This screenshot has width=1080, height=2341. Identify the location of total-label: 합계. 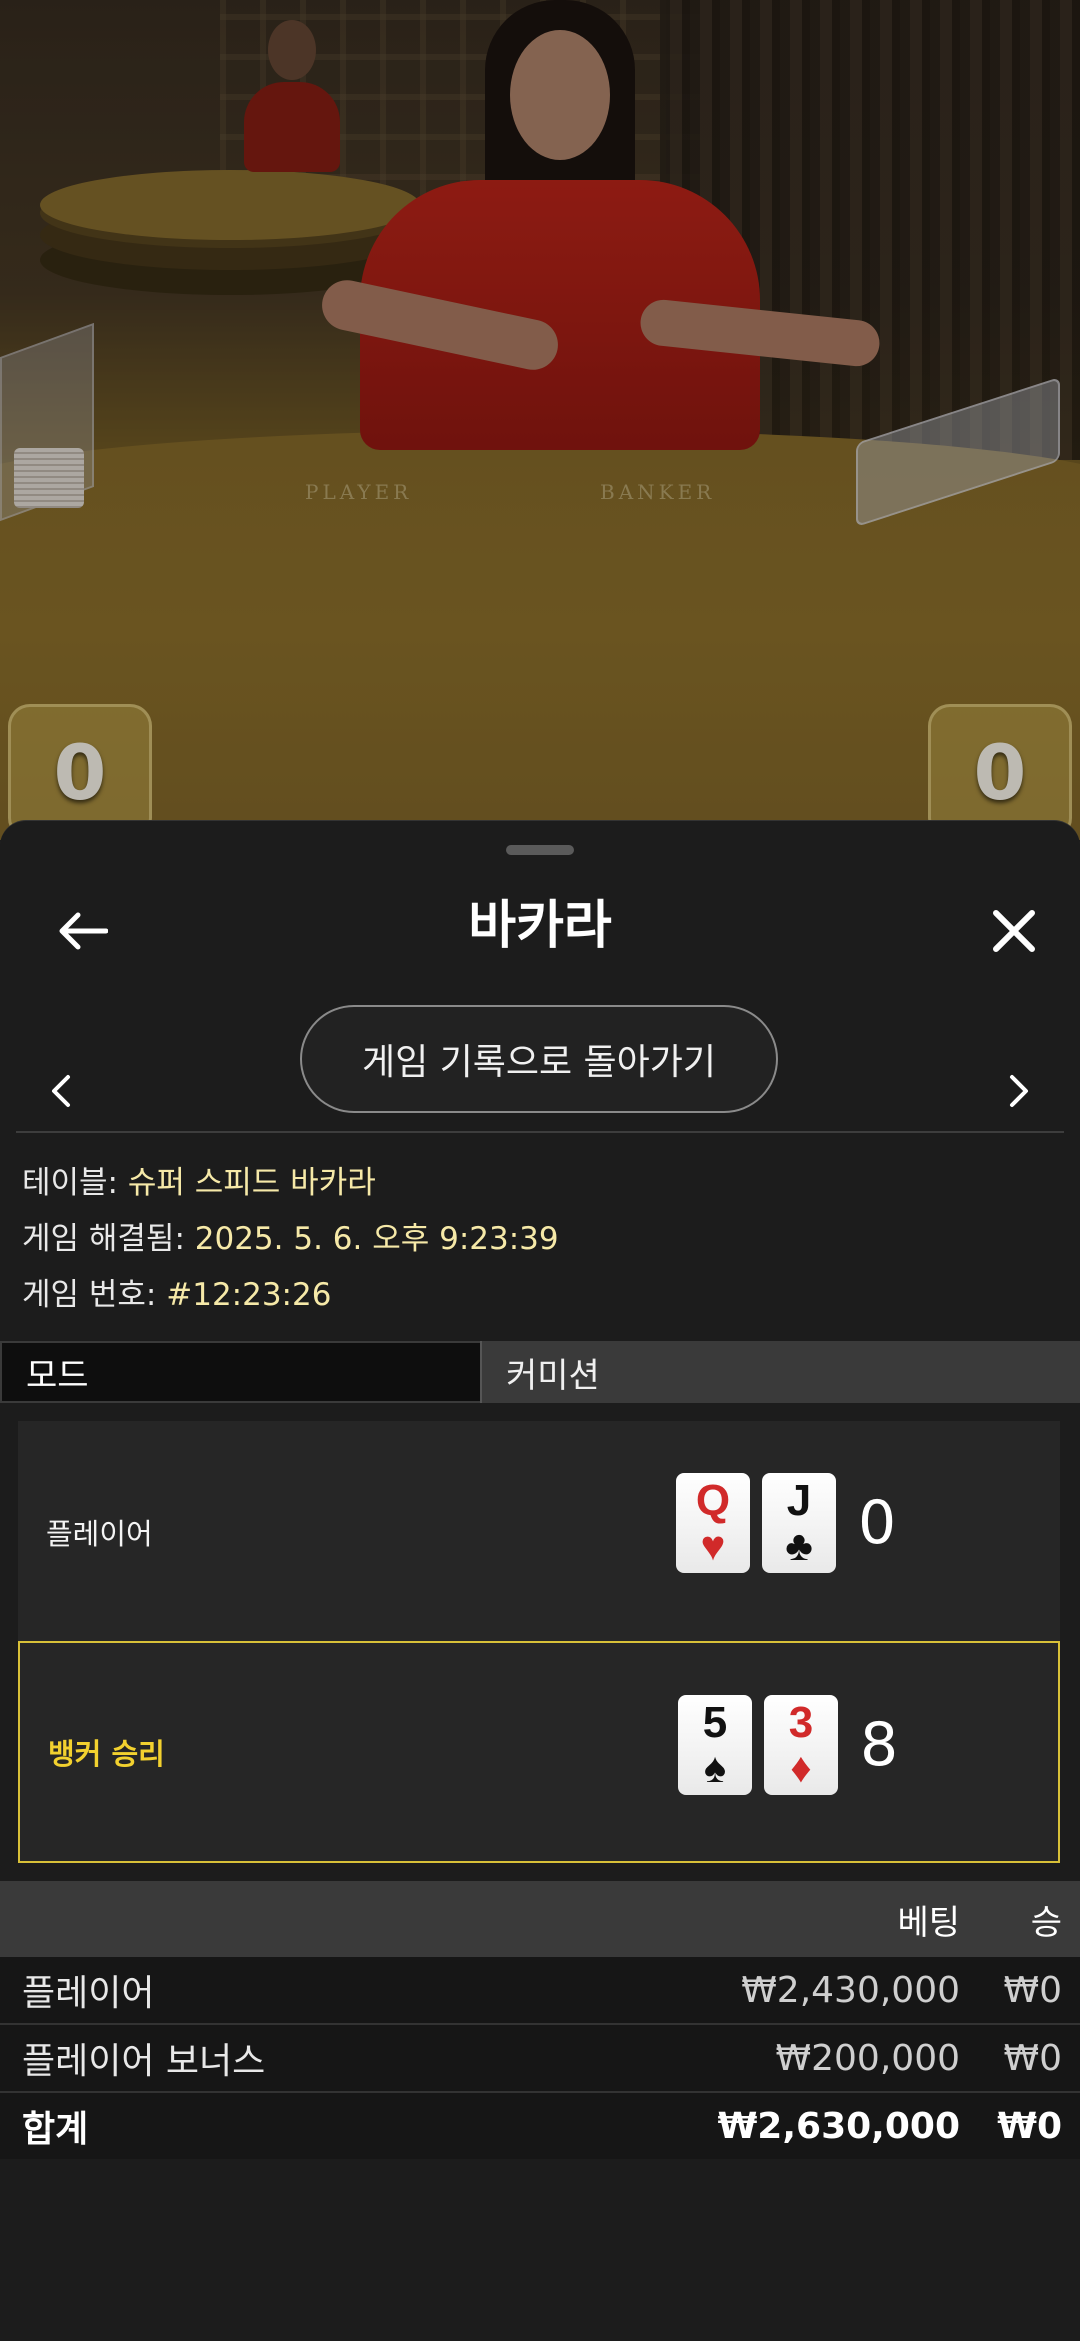
(55, 2129).